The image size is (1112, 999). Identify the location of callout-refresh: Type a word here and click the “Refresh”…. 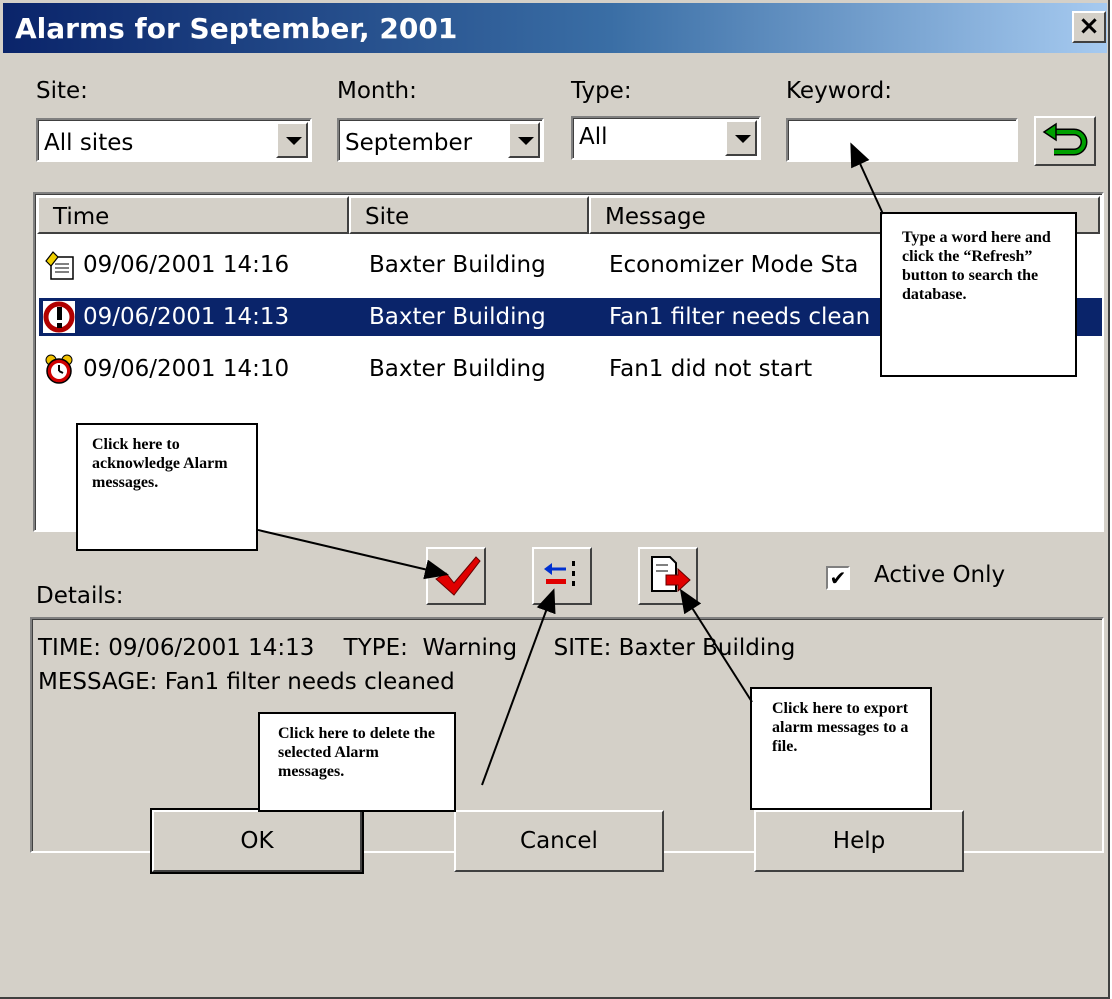
(978, 294).